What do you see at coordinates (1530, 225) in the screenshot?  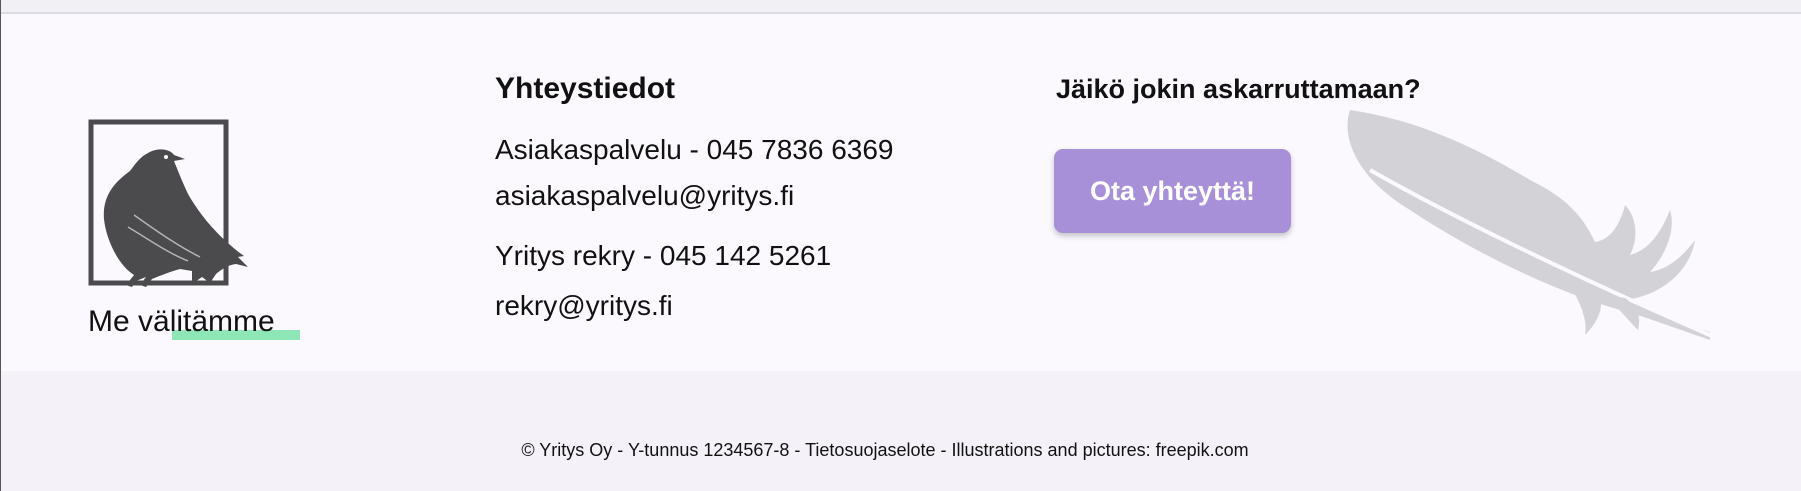 I see `feather-icon` at bounding box center [1530, 225].